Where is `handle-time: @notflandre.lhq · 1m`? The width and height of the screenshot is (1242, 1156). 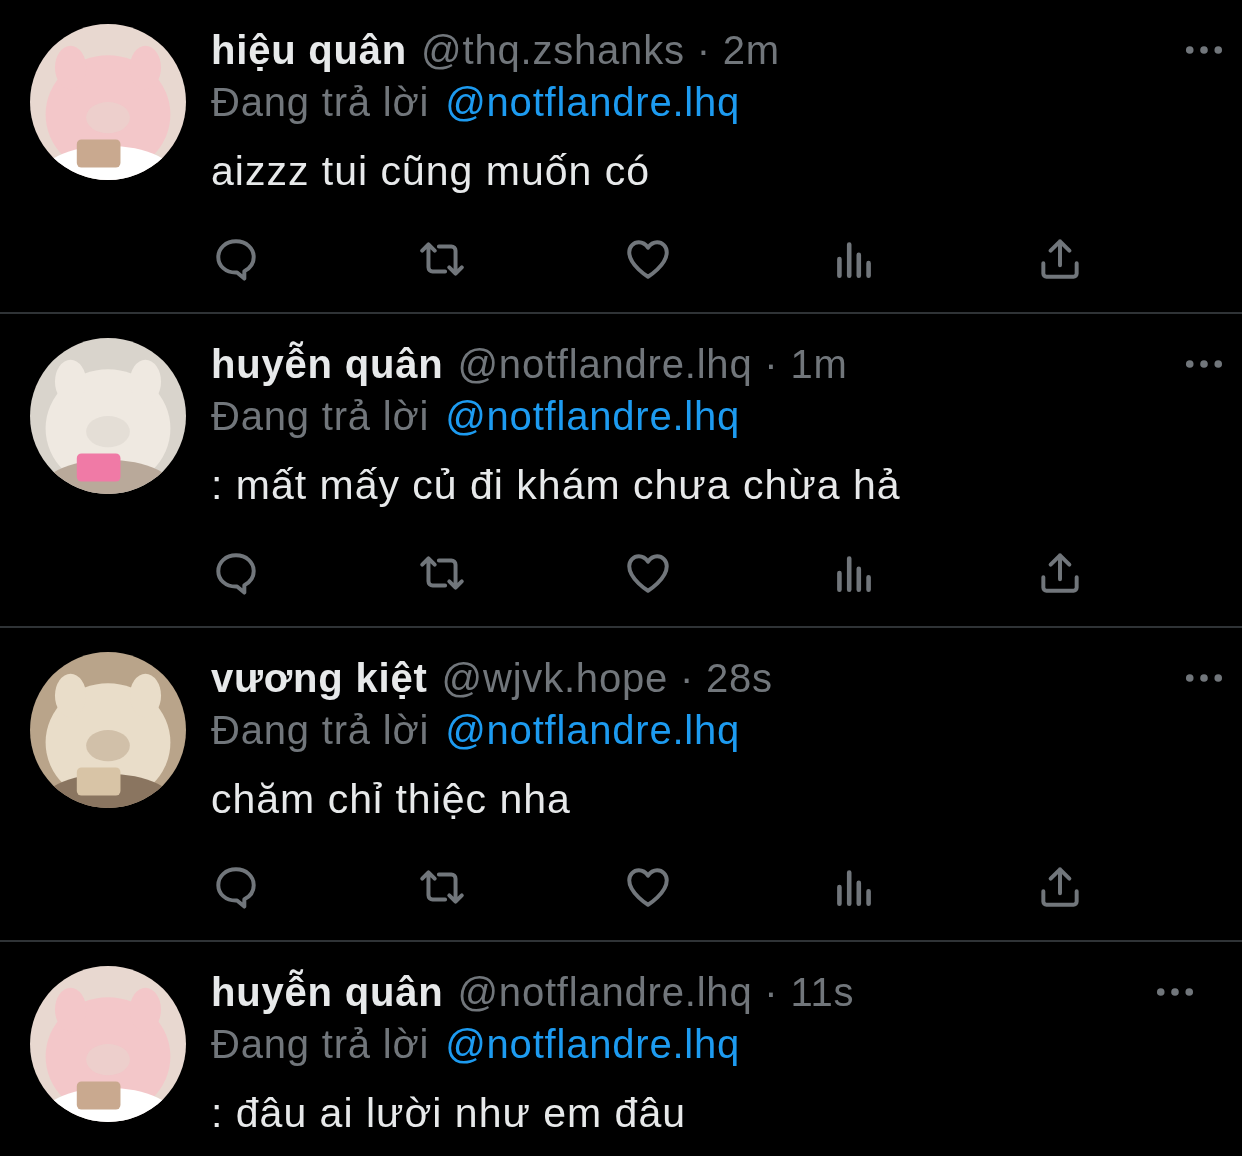 handle-time: @notflandre.lhq · 1m is located at coordinates (652, 364).